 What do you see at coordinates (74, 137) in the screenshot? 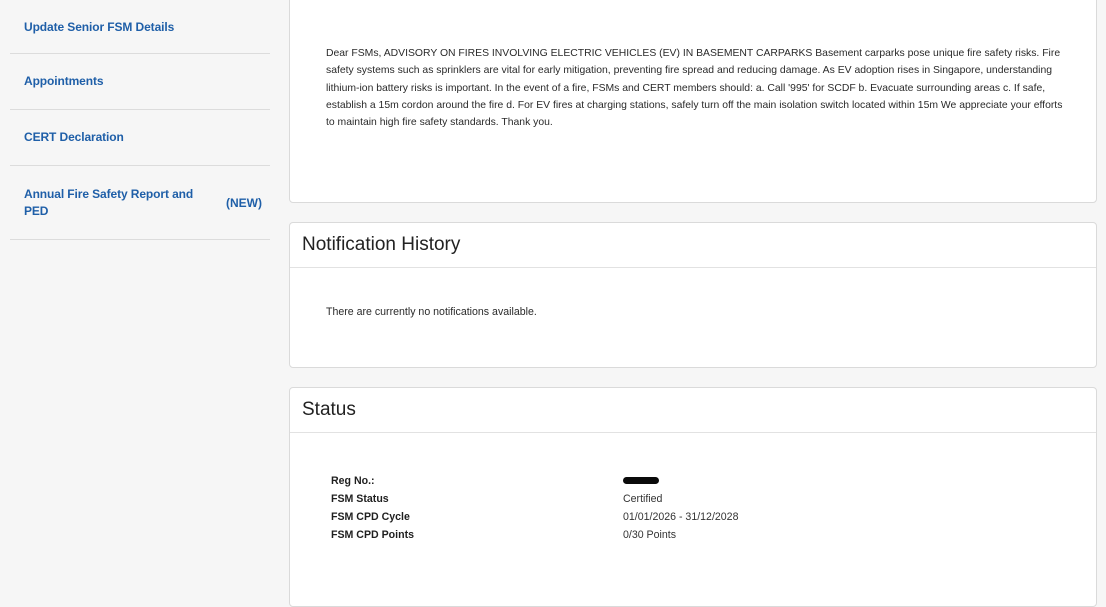
I see `sidebar-item-label: CERT Declaration` at bounding box center [74, 137].